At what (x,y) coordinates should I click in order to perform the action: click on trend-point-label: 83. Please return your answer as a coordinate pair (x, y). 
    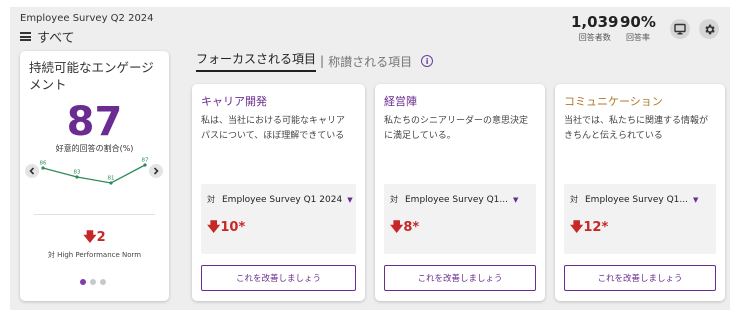
    Looking at the image, I should click on (77, 173).